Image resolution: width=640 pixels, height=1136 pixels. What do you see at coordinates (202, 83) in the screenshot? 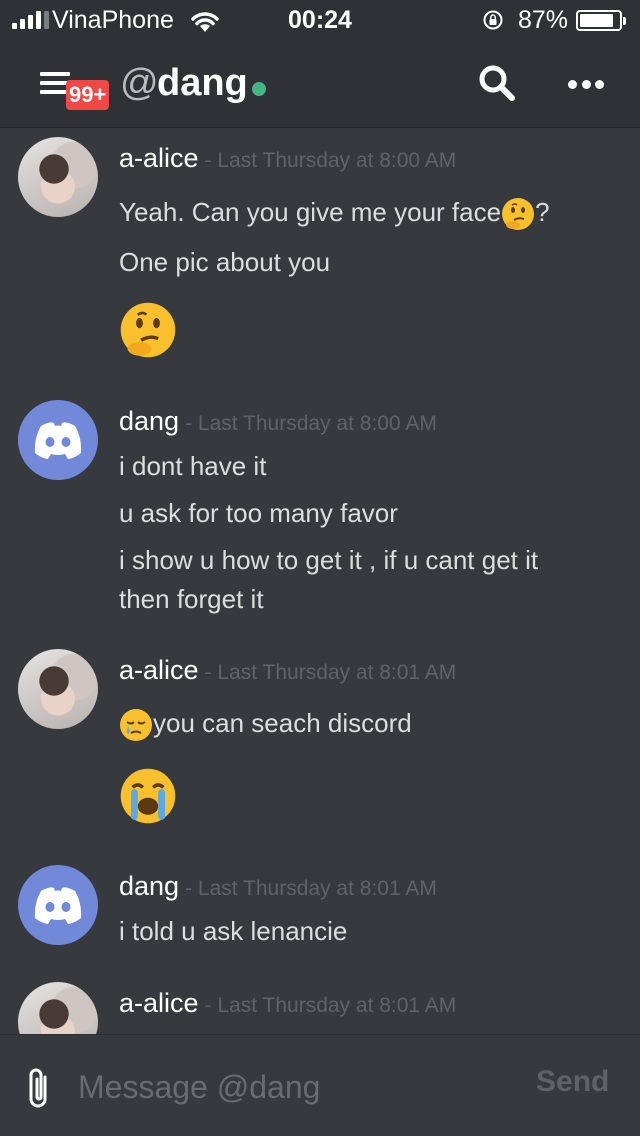
I see `channel-title: dang` at bounding box center [202, 83].